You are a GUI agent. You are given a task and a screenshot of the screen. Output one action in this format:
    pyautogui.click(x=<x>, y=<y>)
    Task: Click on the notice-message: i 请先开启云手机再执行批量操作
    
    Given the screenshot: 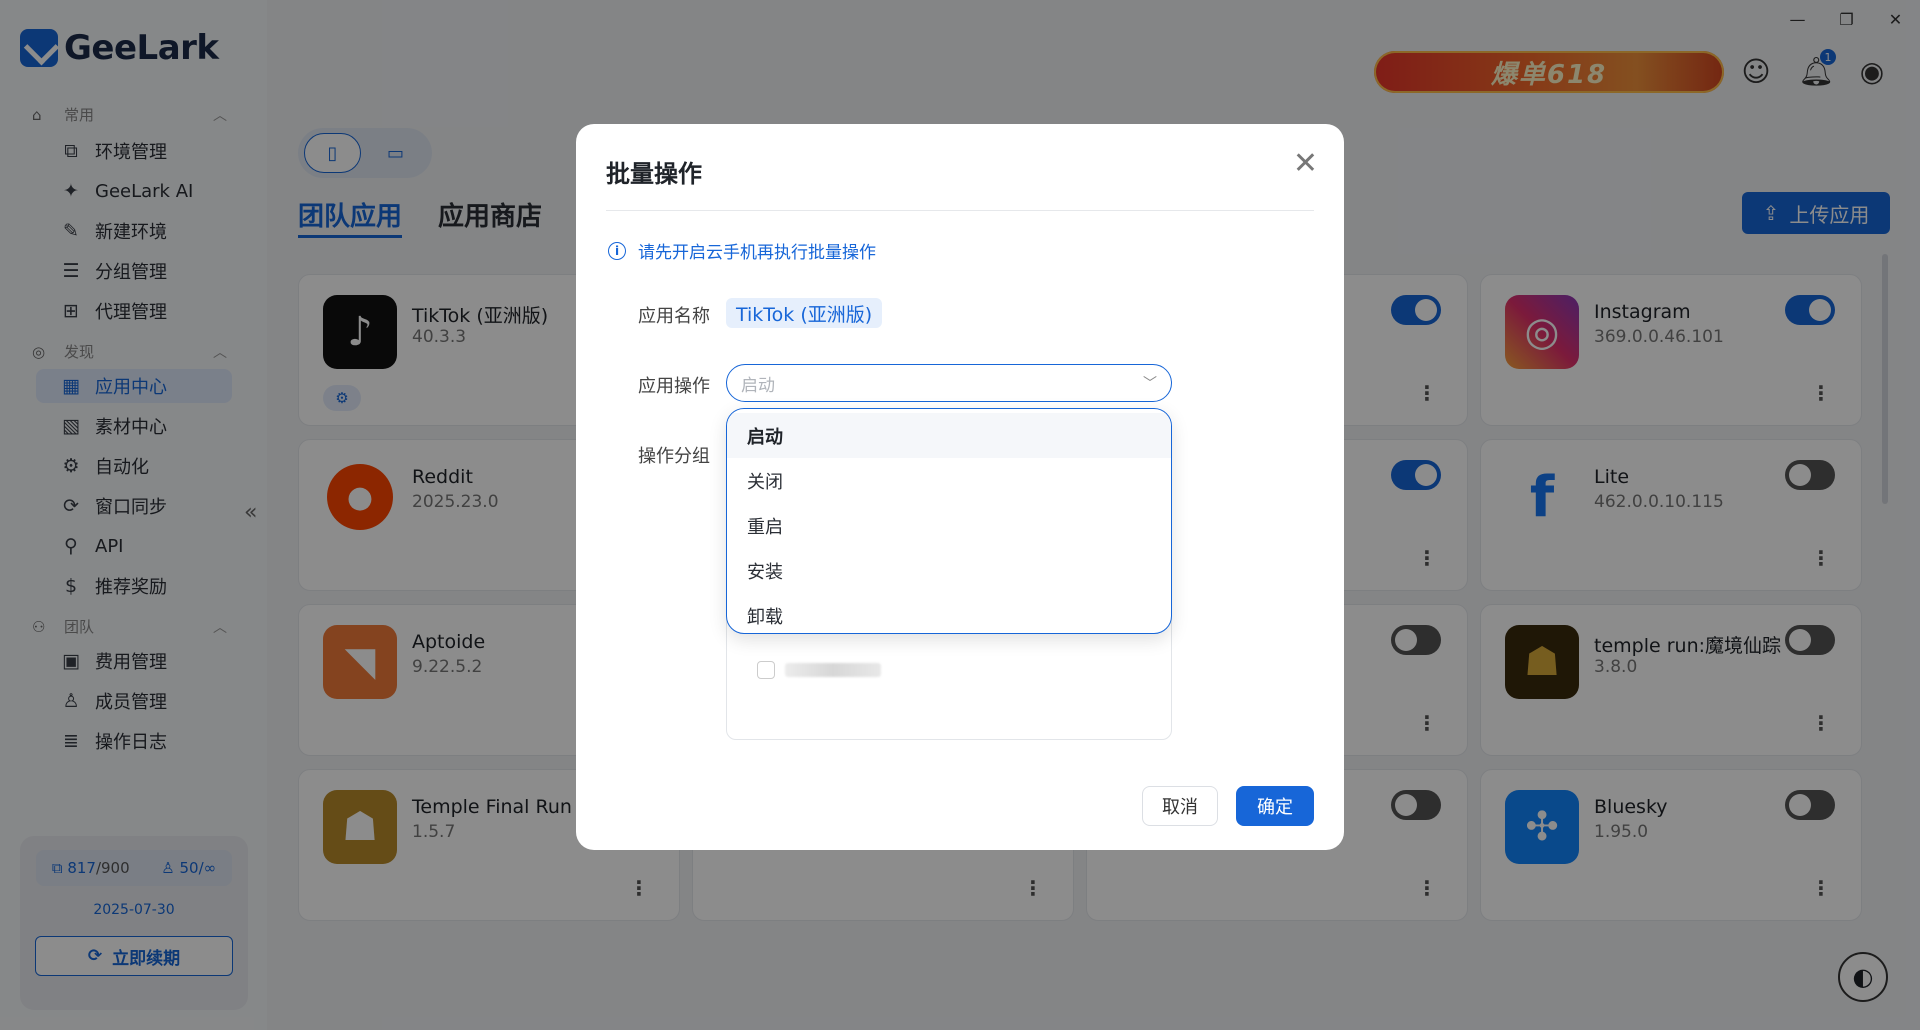 What is the action you would take?
    pyautogui.click(x=742, y=250)
    